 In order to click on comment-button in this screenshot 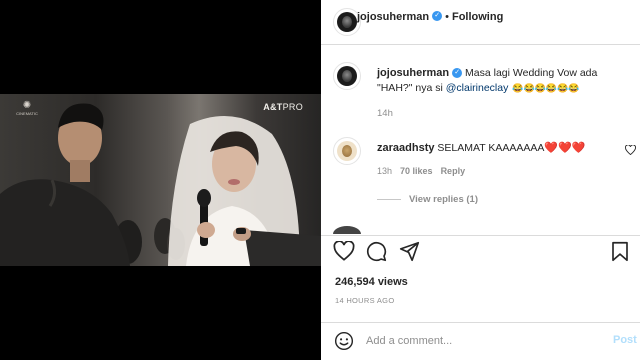, I will do `click(377, 252)`.